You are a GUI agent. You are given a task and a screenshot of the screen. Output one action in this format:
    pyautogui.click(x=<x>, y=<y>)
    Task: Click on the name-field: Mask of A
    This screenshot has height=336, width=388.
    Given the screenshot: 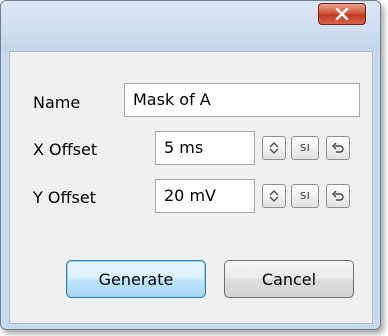 What is the action you would take?
    pyautogui.click(x=242, y=100)
    